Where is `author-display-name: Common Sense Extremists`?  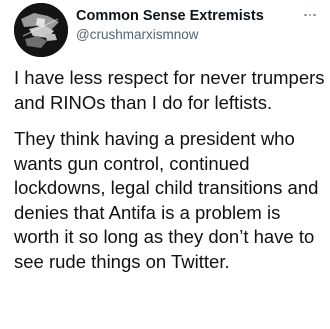
author-display-name: Common Sense Extremists is located at coordinates (170, 16).